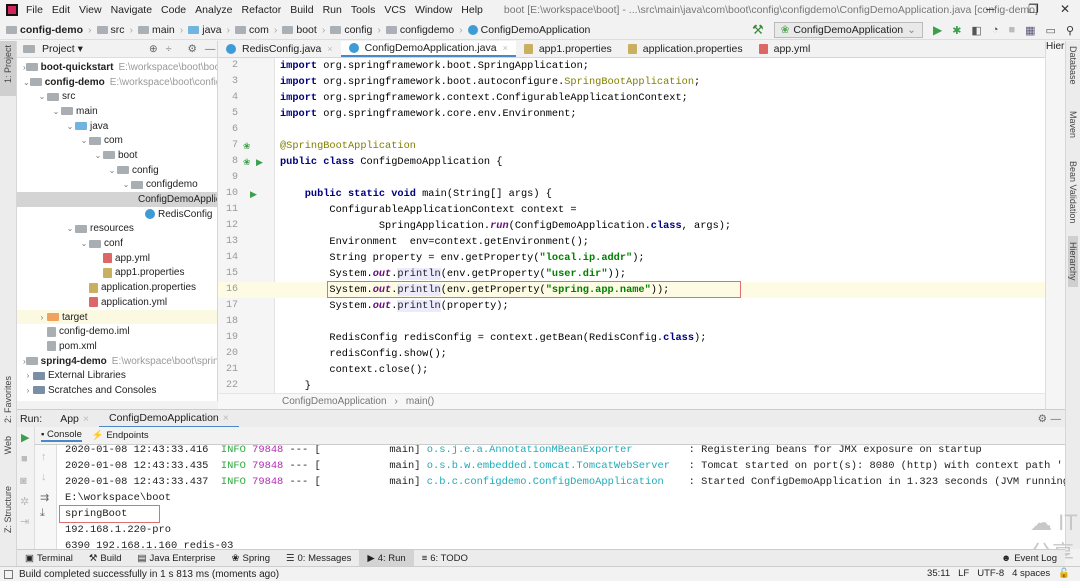  I want to click on tool-button-hierarchy: Hierarchy, so click(1073, 261).